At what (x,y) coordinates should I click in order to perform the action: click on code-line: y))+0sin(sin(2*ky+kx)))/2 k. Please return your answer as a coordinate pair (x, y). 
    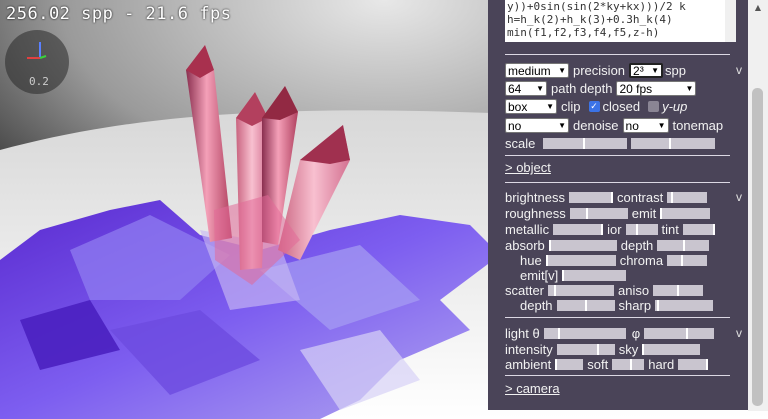
    Looking at the image, I should click on (596, 6).